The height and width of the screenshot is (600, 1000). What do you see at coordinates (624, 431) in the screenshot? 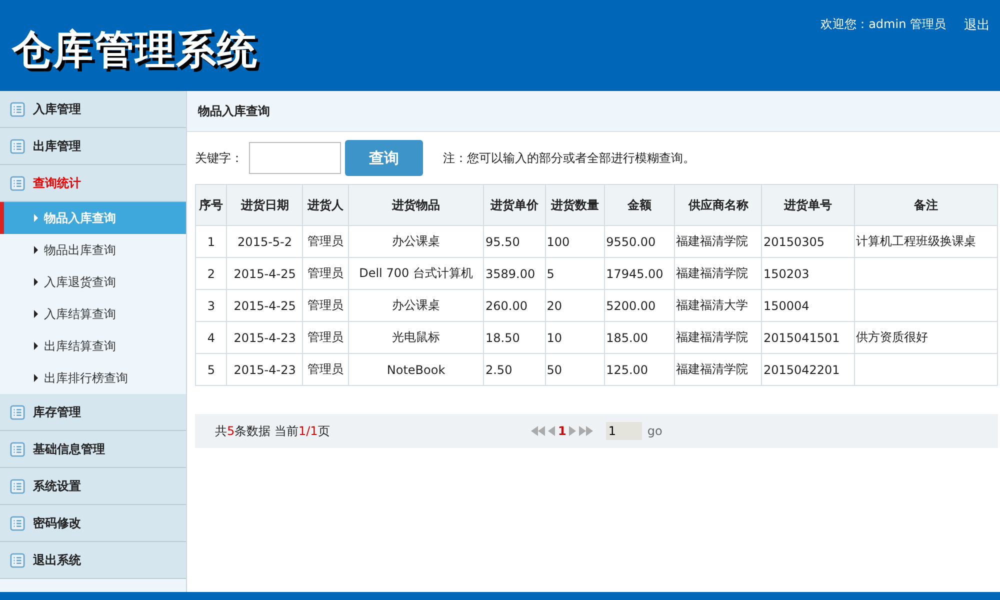
I see `page-field: 1` at bounding box center [624, 431].